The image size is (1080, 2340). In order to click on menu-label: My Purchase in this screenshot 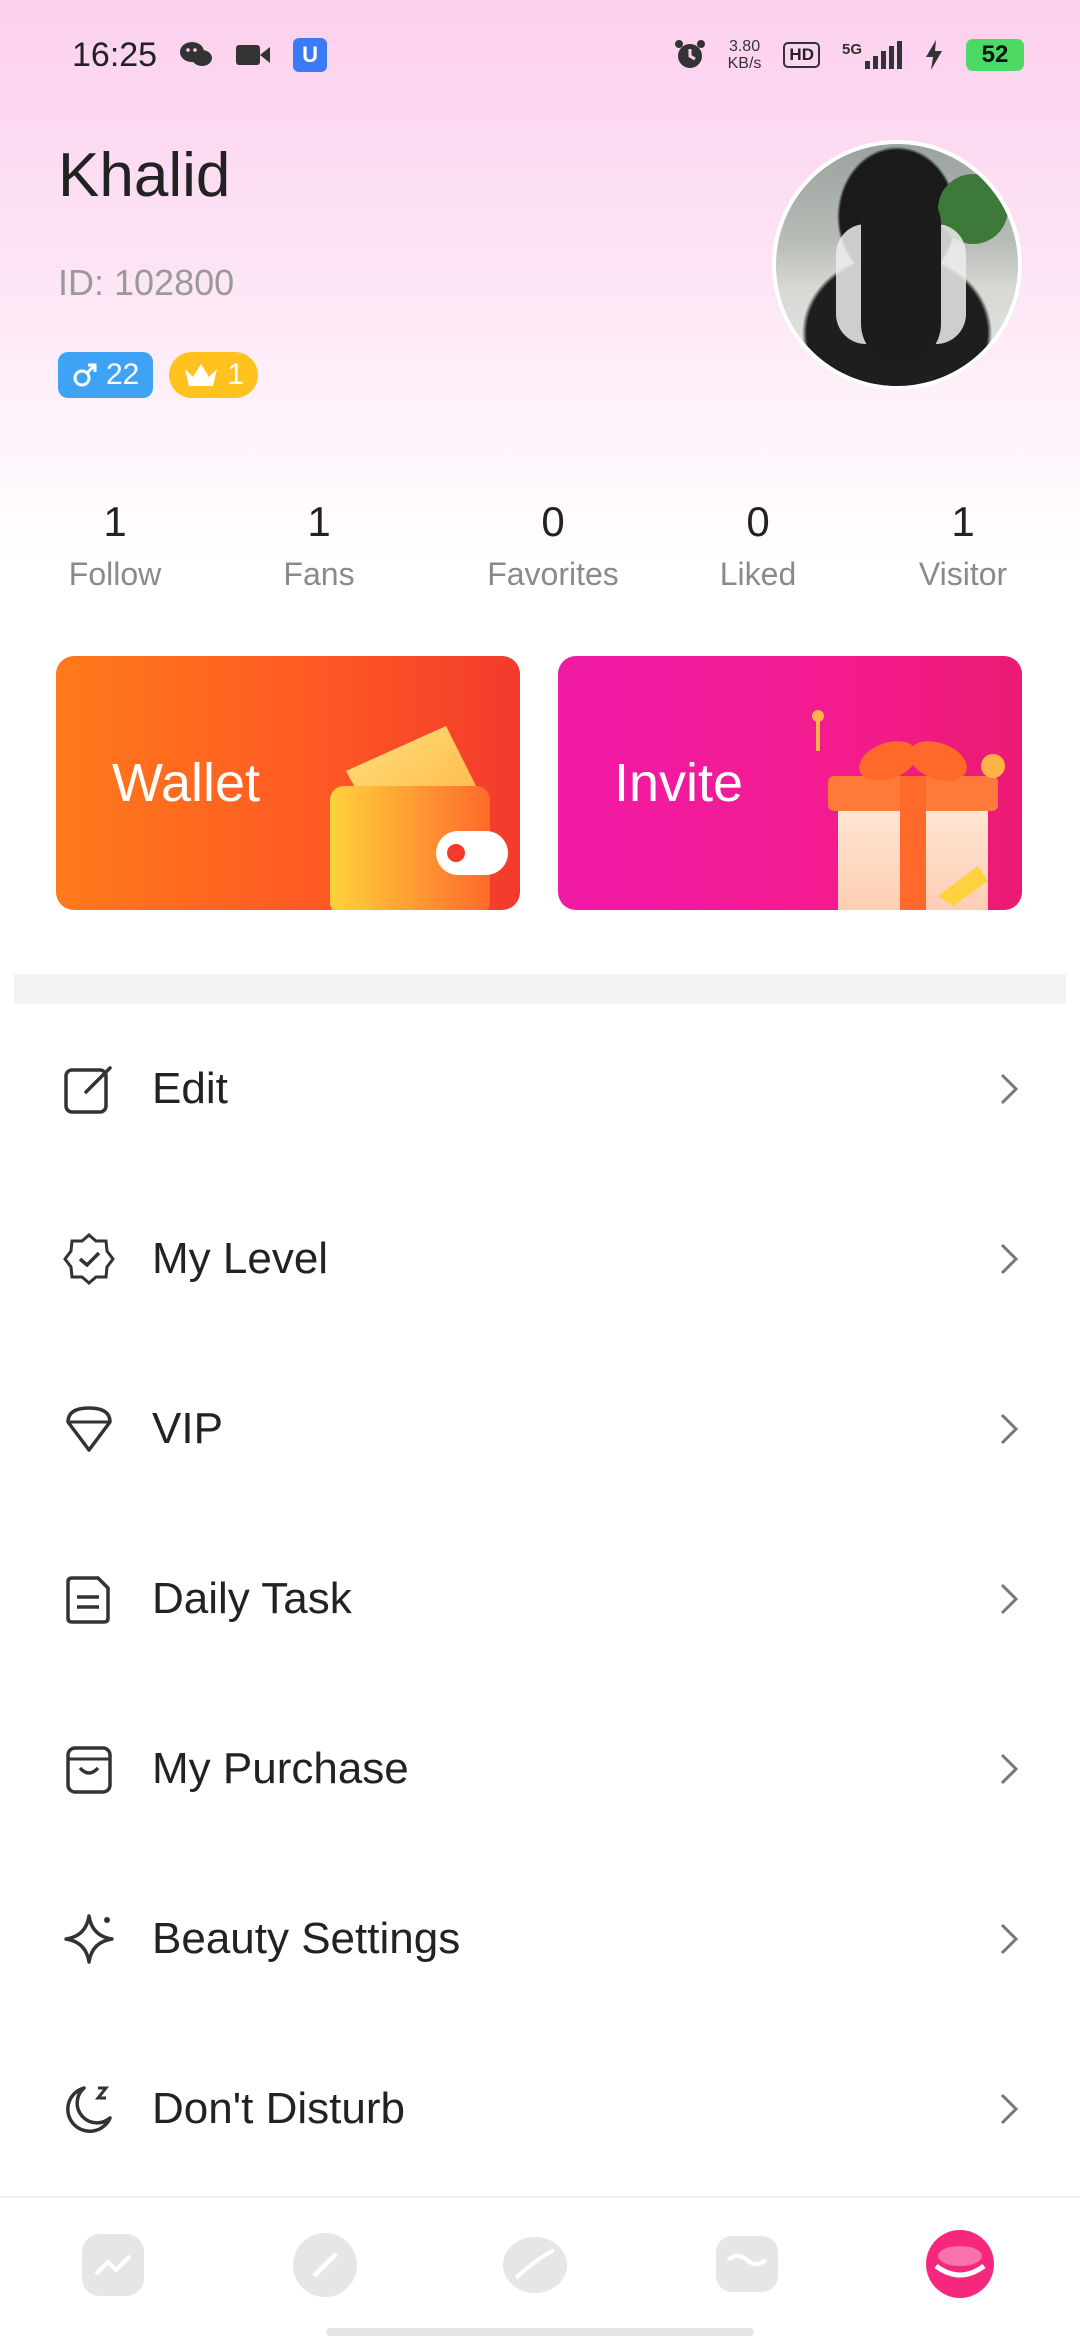, I will do `click(280, 1768)`.